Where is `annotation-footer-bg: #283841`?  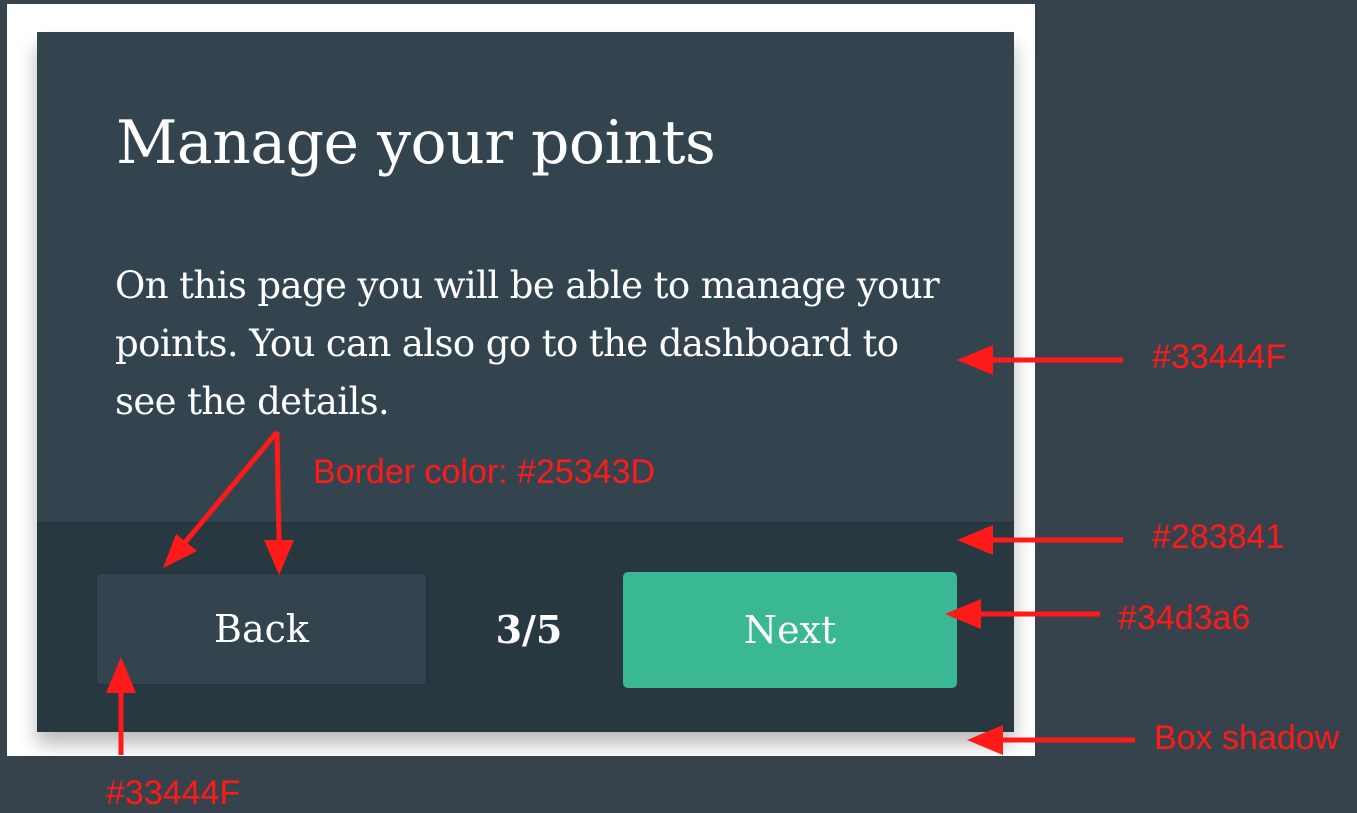 annotation-footer-bg: #283841 is located at coordinates (1218, 537).